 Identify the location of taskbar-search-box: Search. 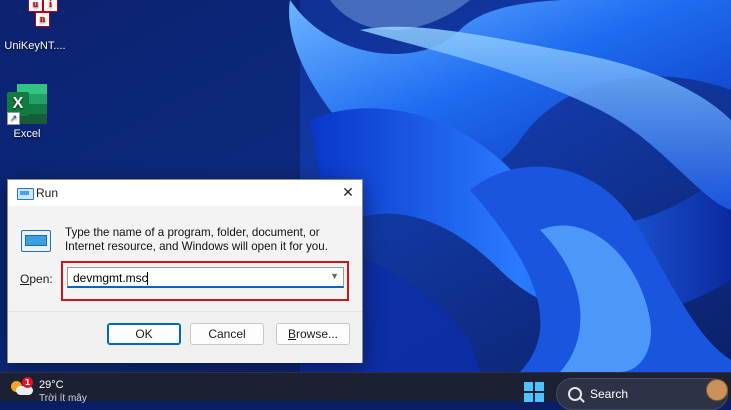
(642, 394).